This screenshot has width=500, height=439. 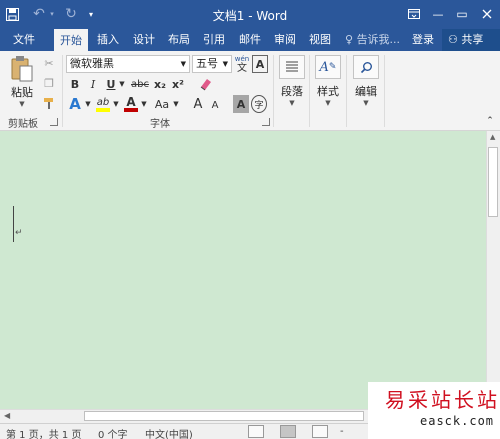 I want to click on tab-review: 审阅, so click(x=285, y=40).